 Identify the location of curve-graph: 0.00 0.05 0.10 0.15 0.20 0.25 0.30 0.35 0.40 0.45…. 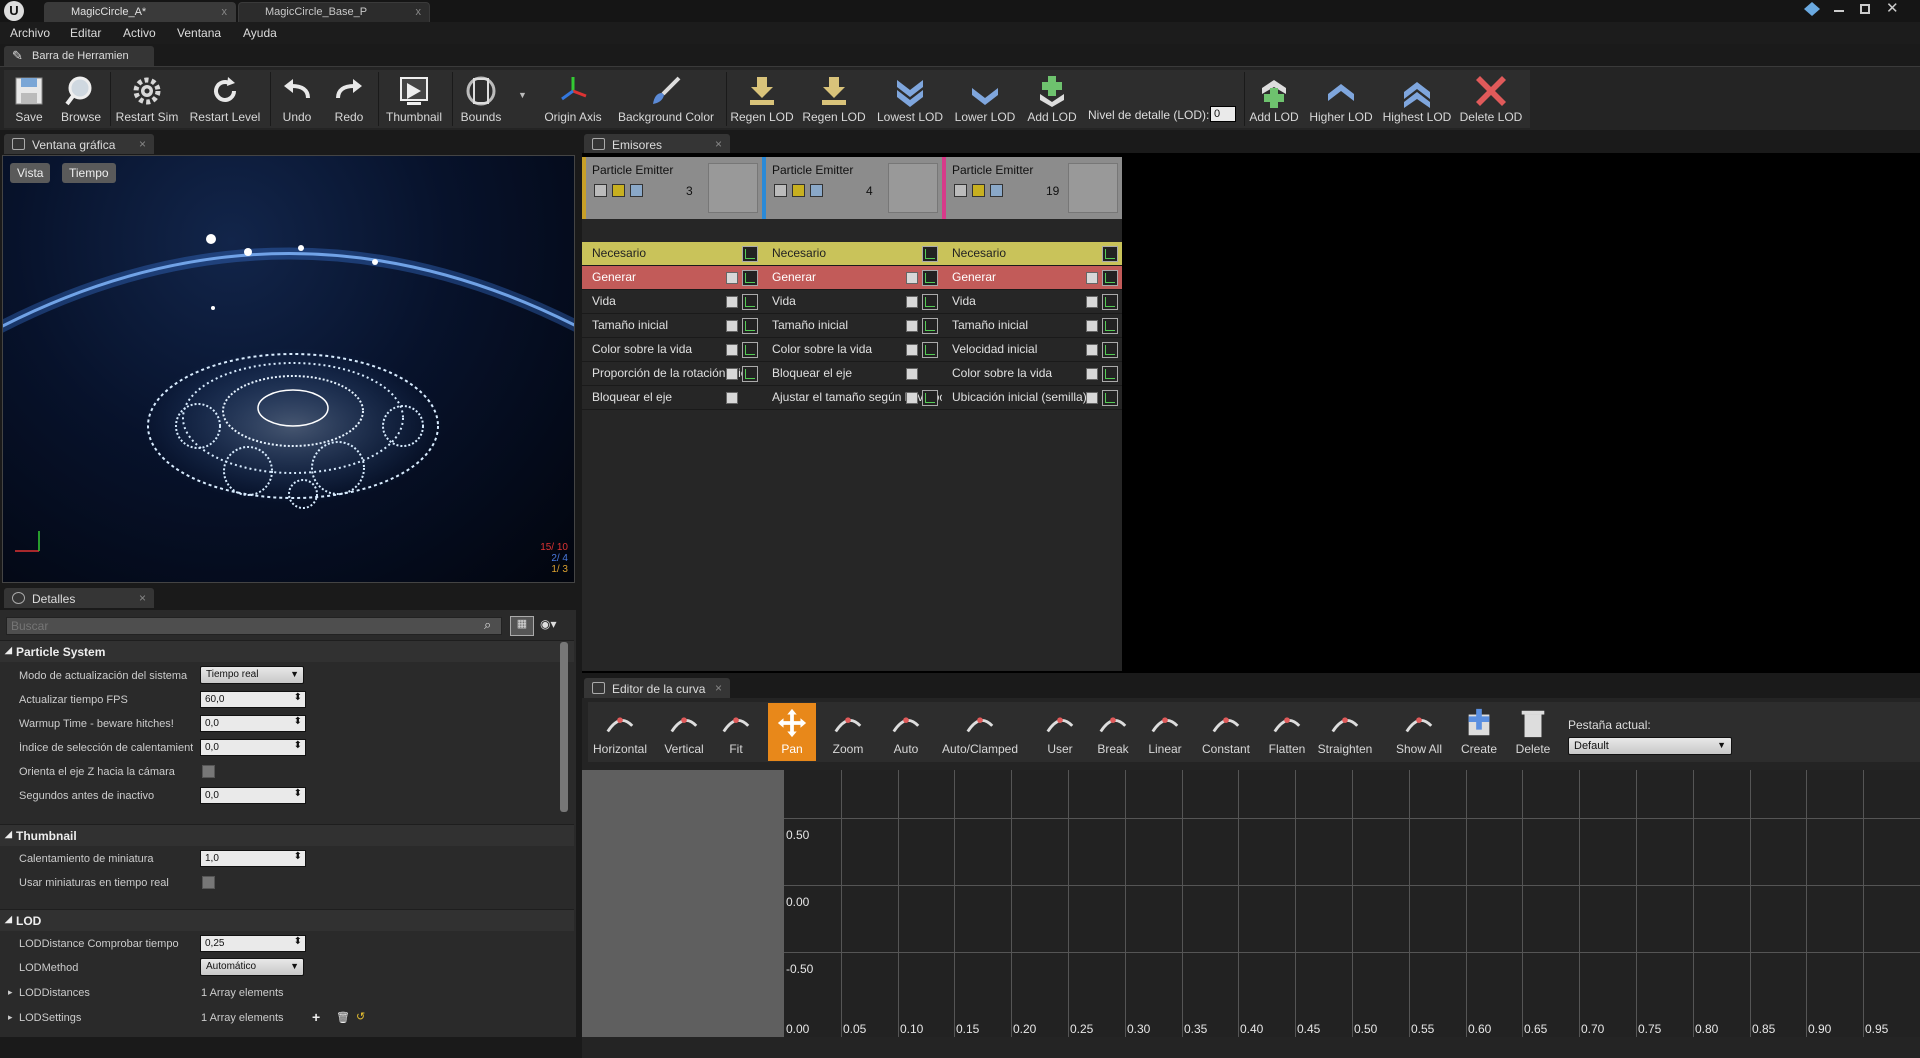
(1352, 903).